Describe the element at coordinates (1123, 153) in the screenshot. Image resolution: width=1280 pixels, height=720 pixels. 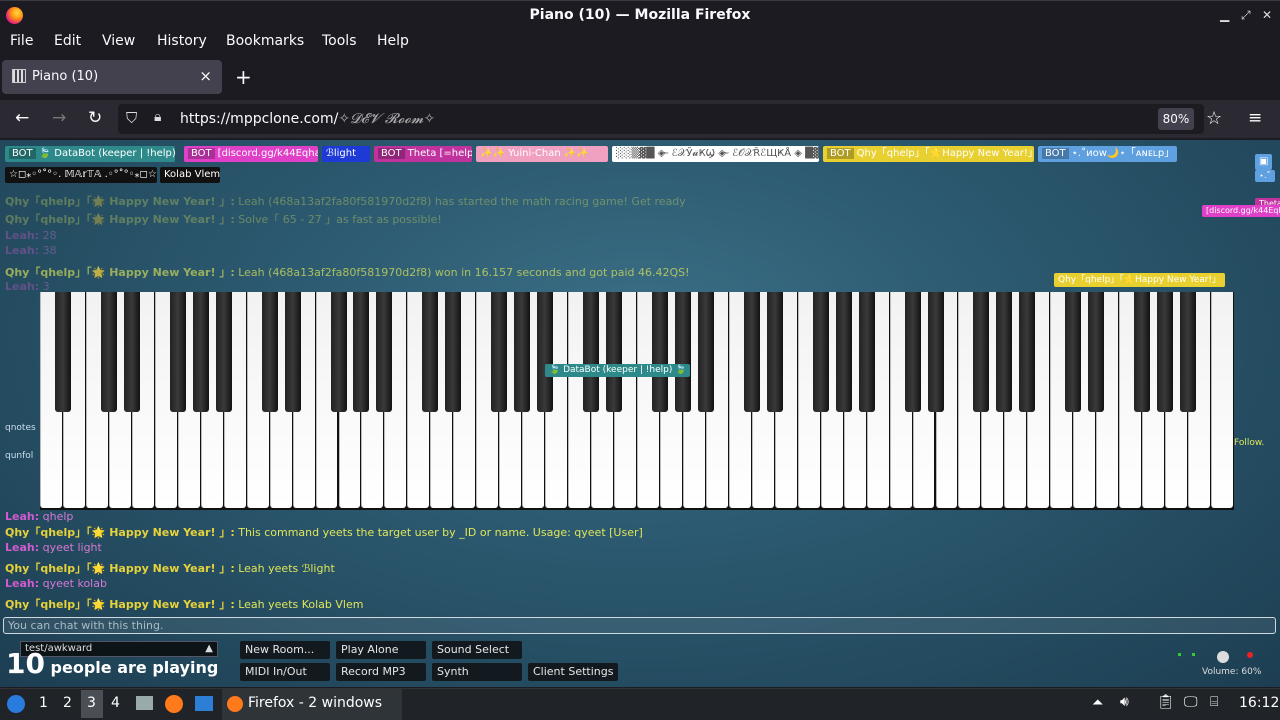
I see `user-name: ⋆.˚ᴎᴏᴡ🌙⋆「ᴀɴᴇʟp」` at that location.